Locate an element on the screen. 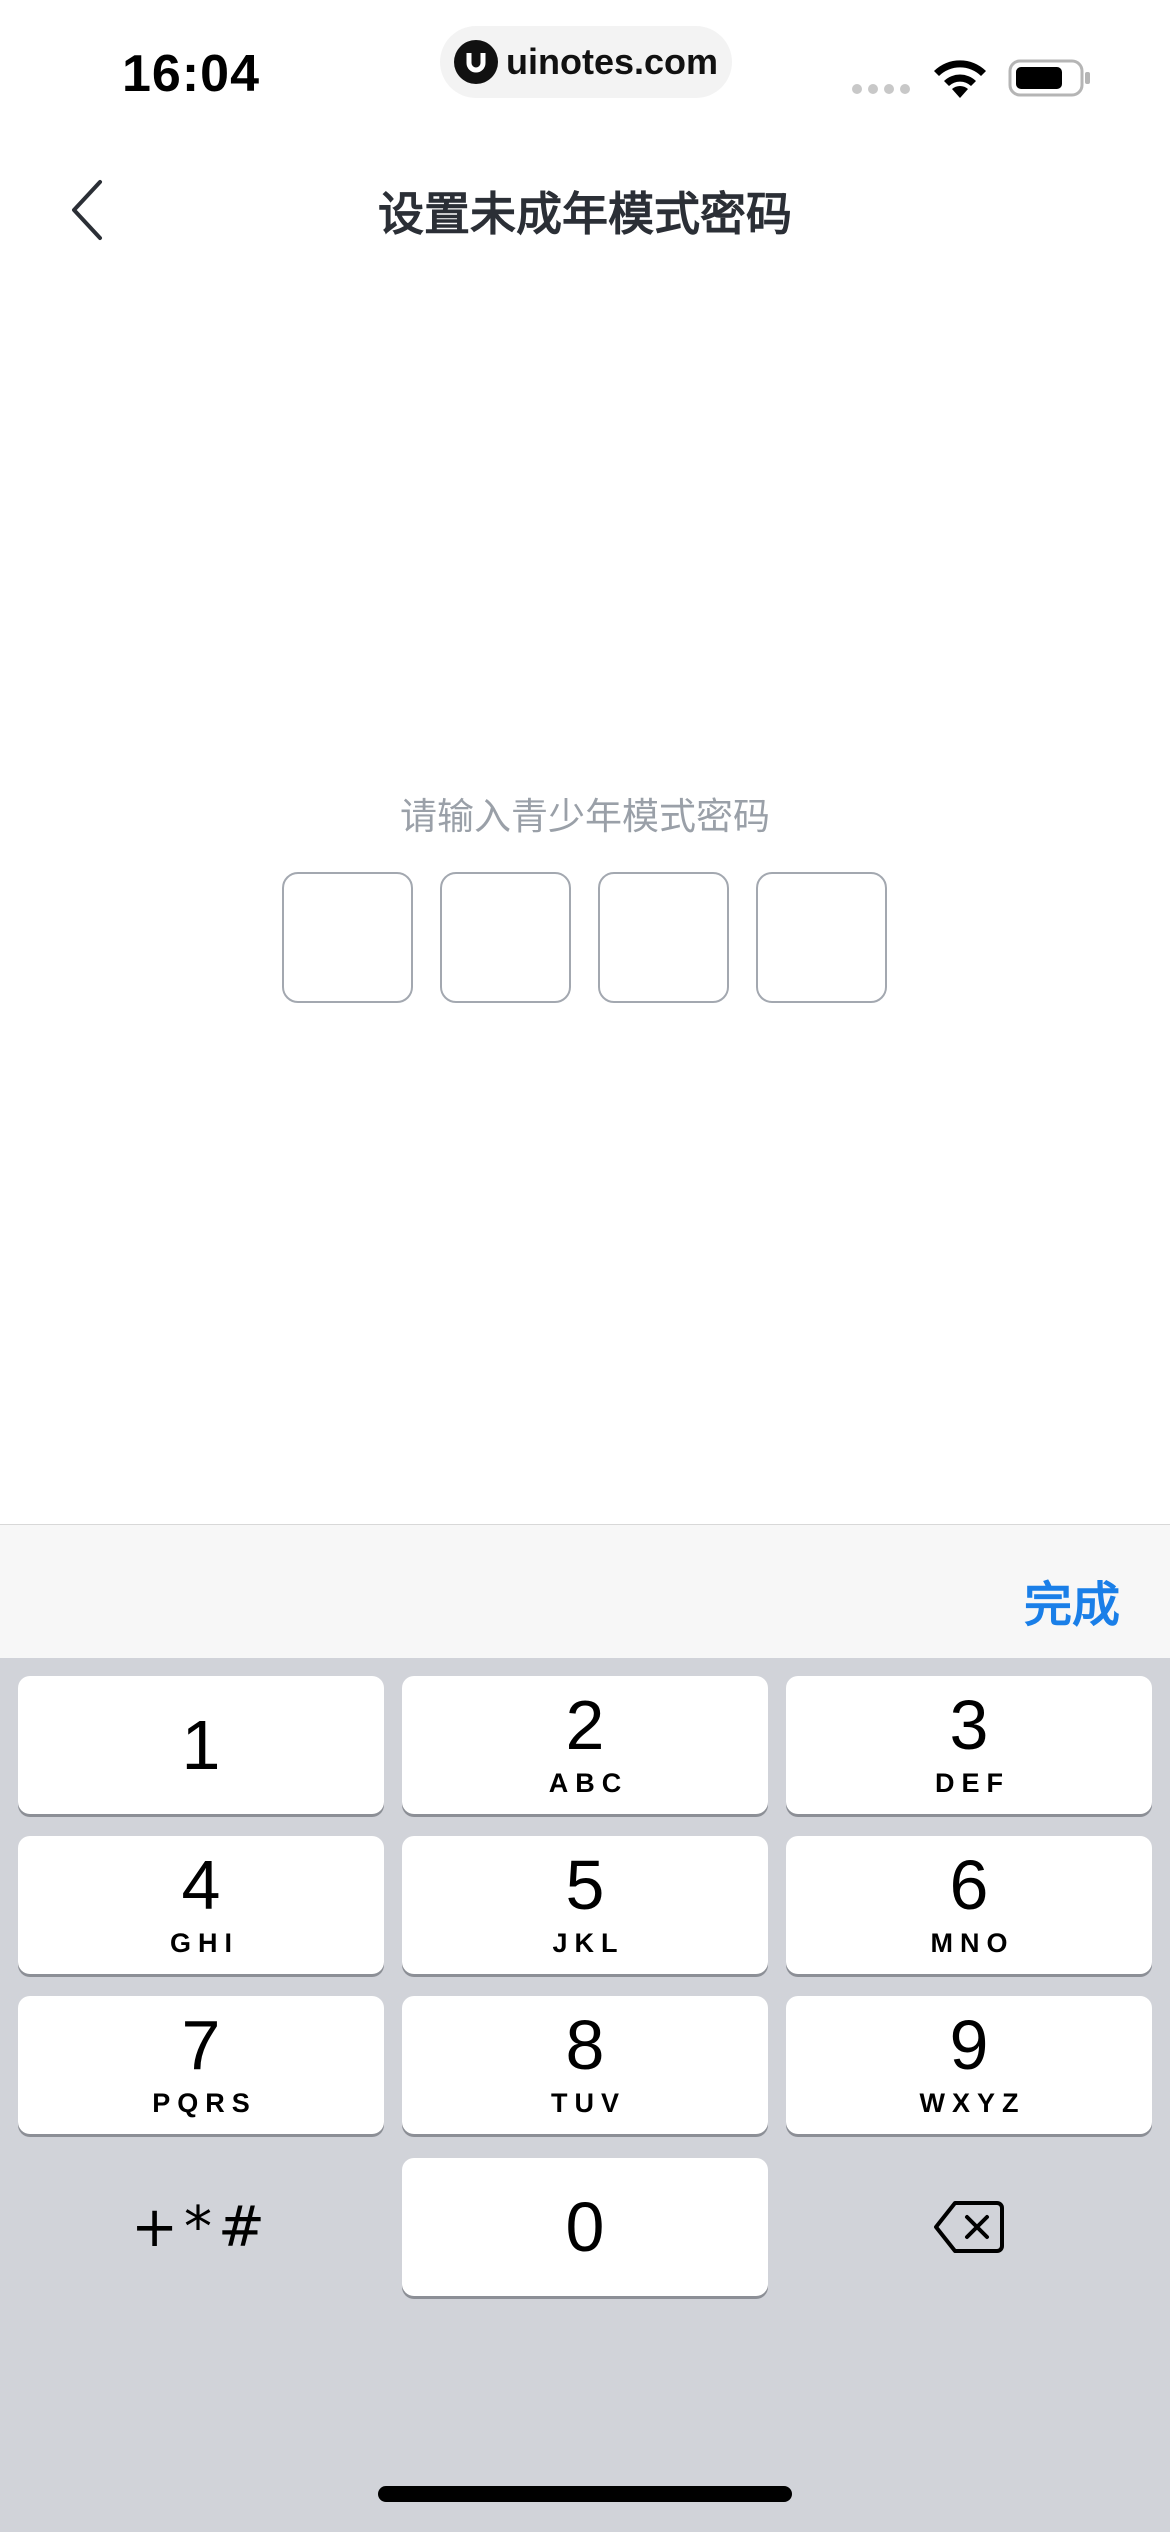 This screenshot has height=2532, width=1170. key-digit: 3 is located at coordinates (969, 1725).